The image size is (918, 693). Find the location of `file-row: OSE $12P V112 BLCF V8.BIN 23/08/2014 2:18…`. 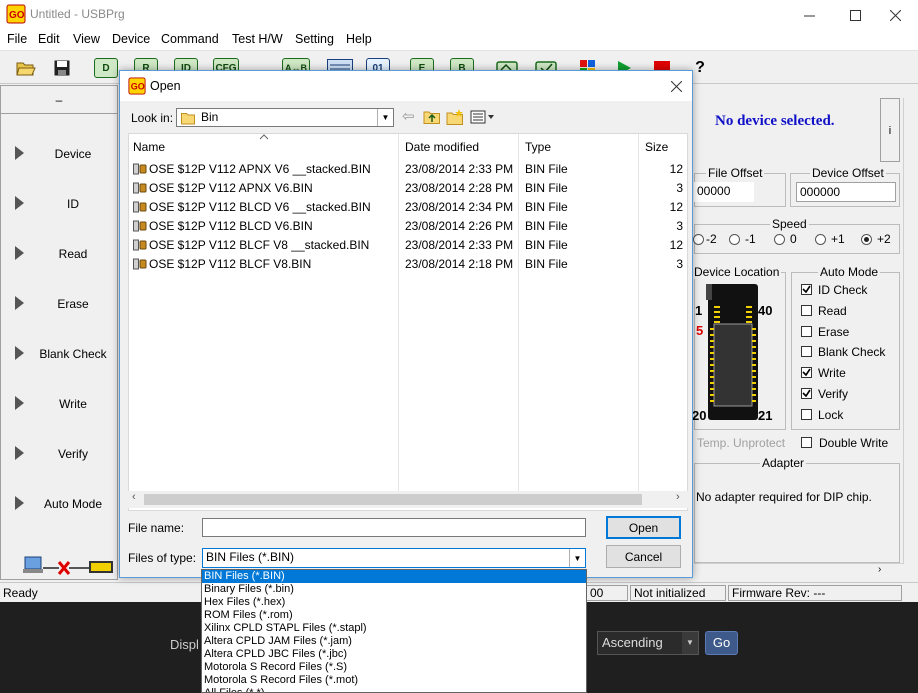

file-row: OSE $12P V112 BLCF V8.BIN 23/08/2014 2:18… is located at coordinates (409, 264).